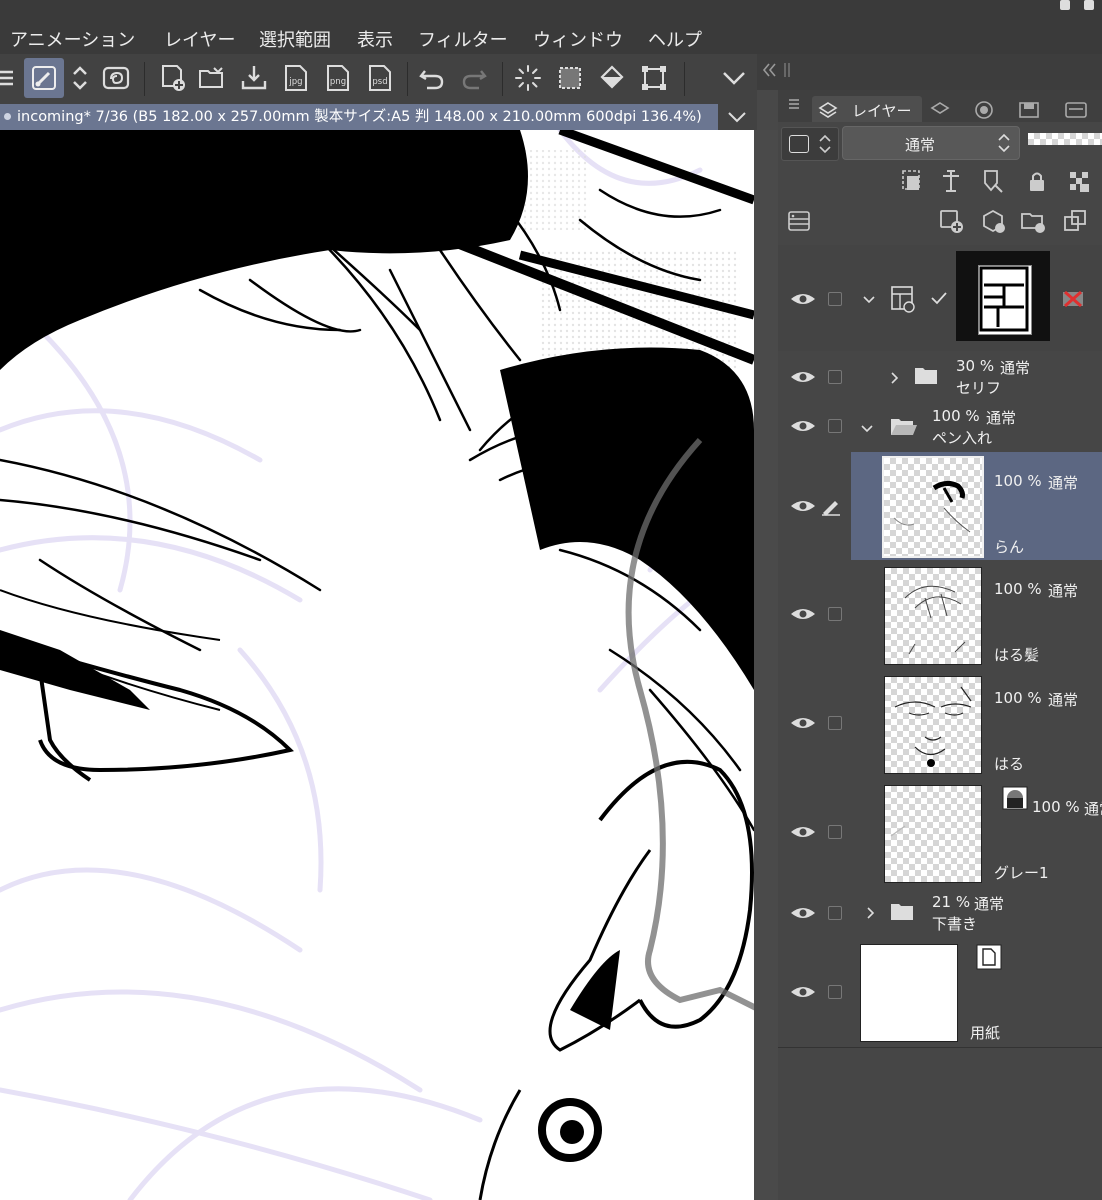 The height and width of the screenshot is (1200, 1102). What do you see at coordinates (911, 181) in the screenshot?
I see `clip-layer-icon` at bounding box center [911, 181].